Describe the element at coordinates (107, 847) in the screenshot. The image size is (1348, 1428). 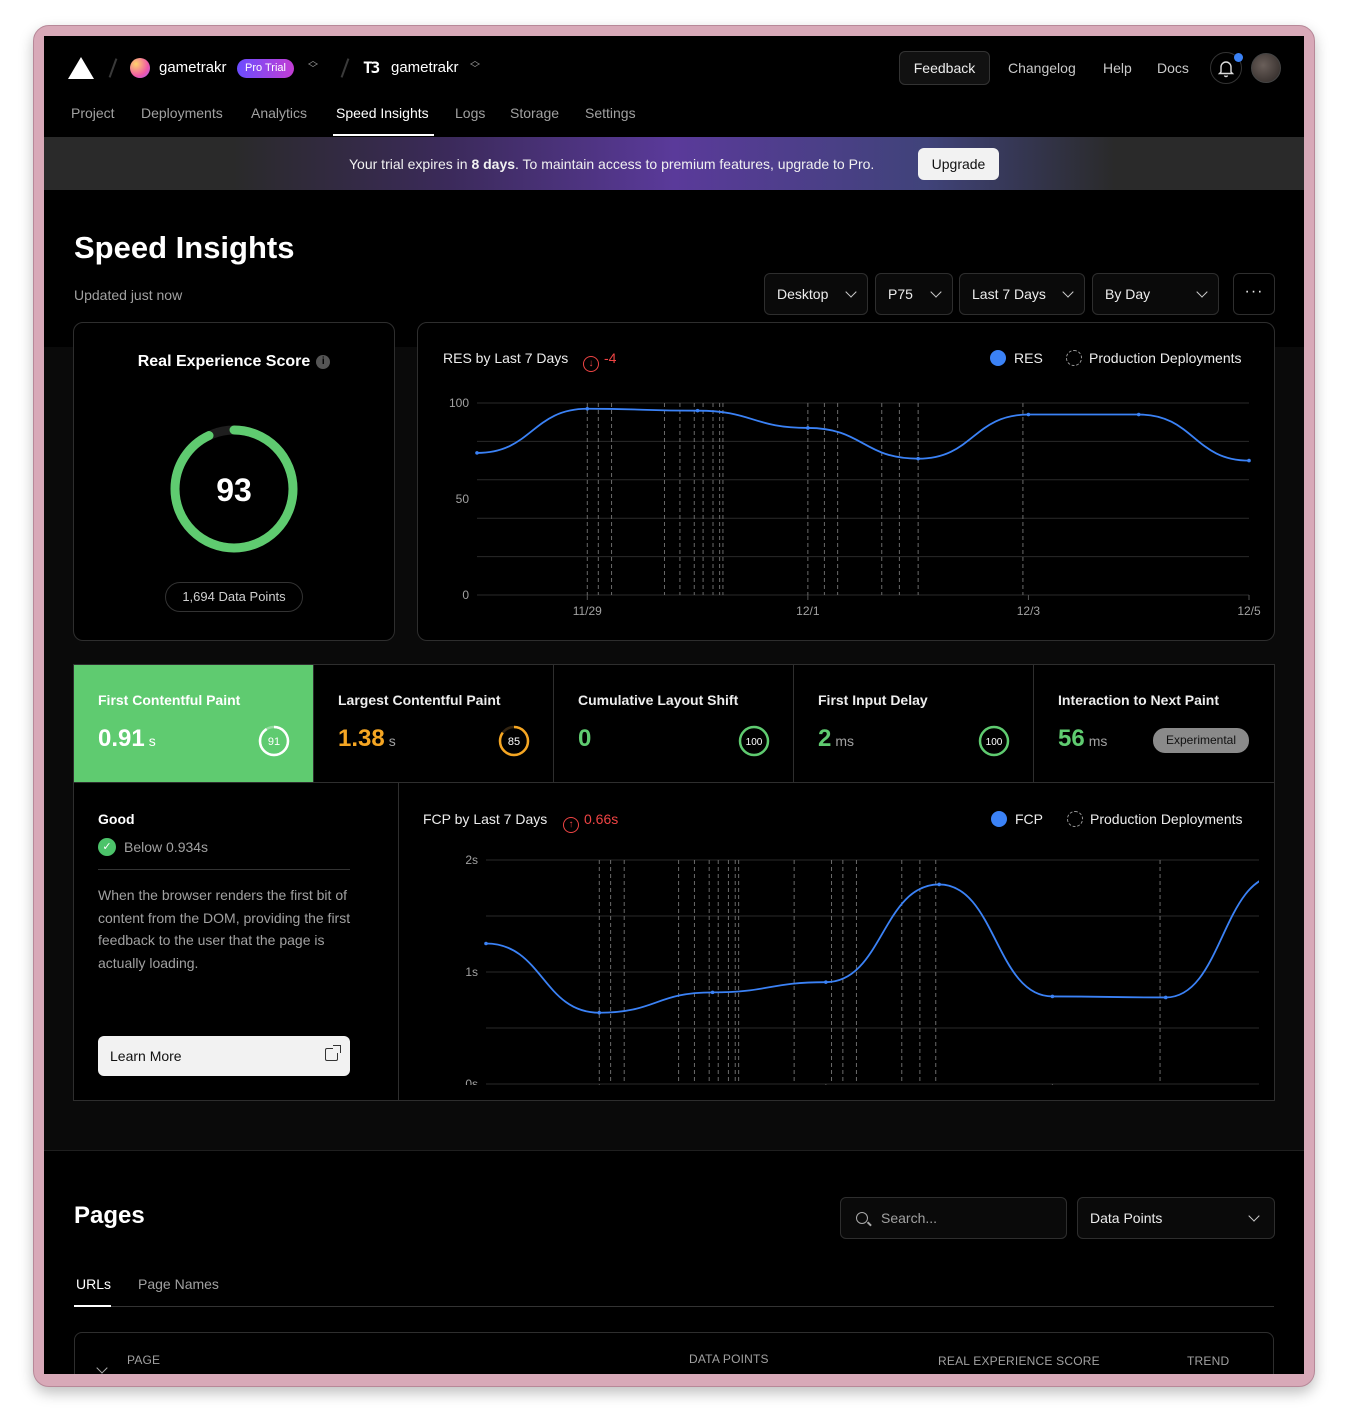
I see `check-icon: ✓` at that location.